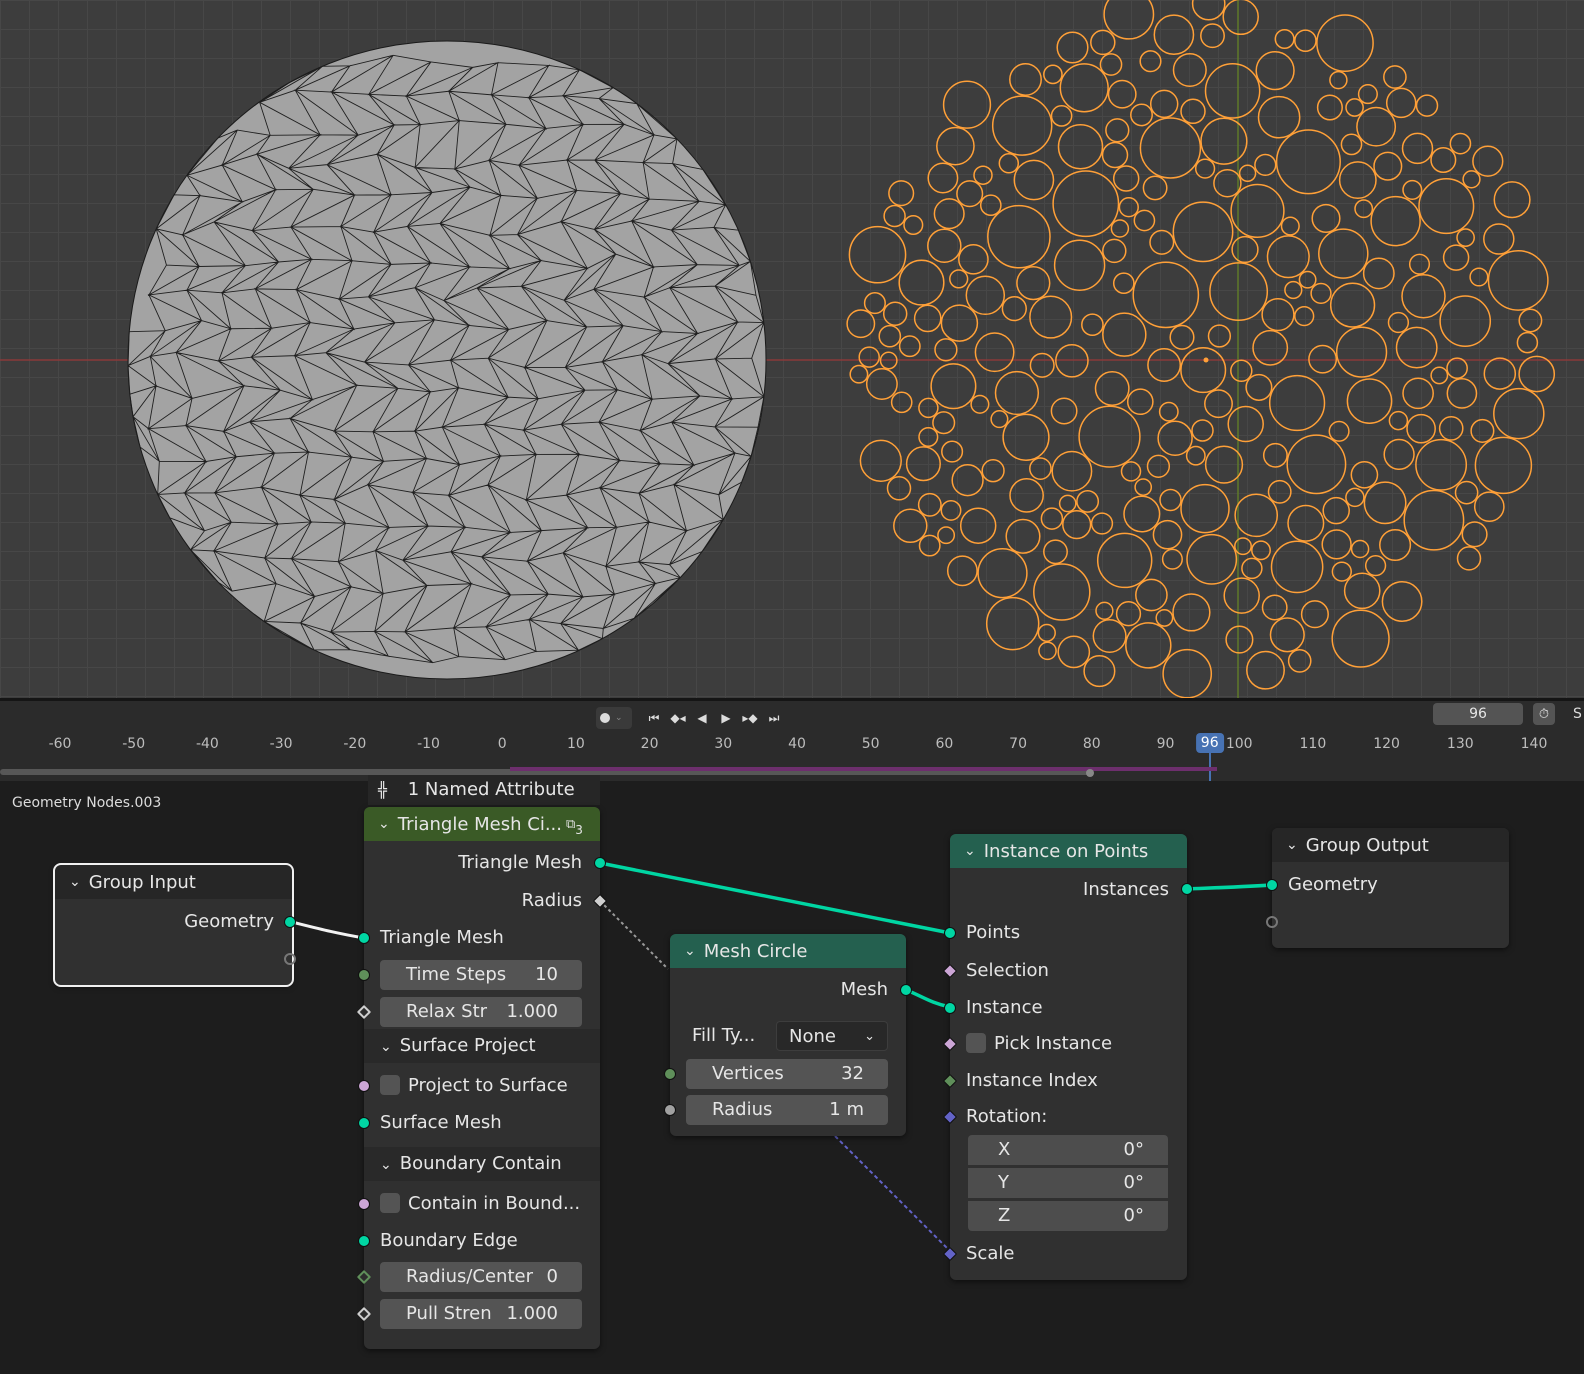 The image size is (1584, 1374). Describe the element at coordinates (1390, 845) in the screenshot. I see `group-output-header: ⌄ Group Output` at that location.